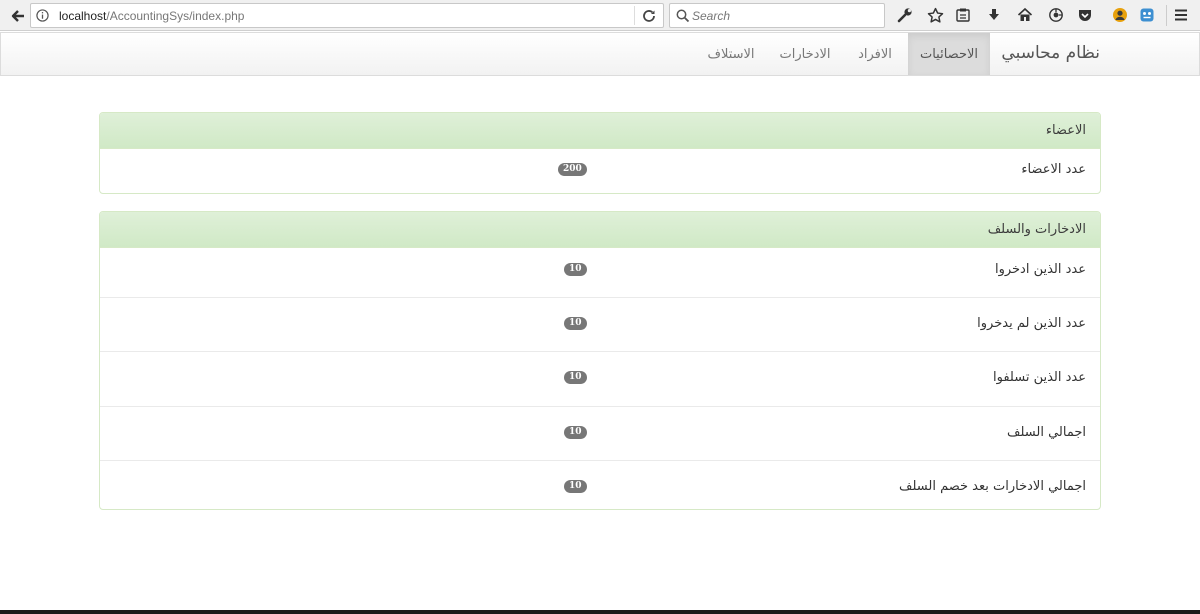 The height and width of the screenshot is (614, 1200). Describe the element at coordinates (575, 486) in the screenshot. I see `net-savings-badge: 10` at that location.